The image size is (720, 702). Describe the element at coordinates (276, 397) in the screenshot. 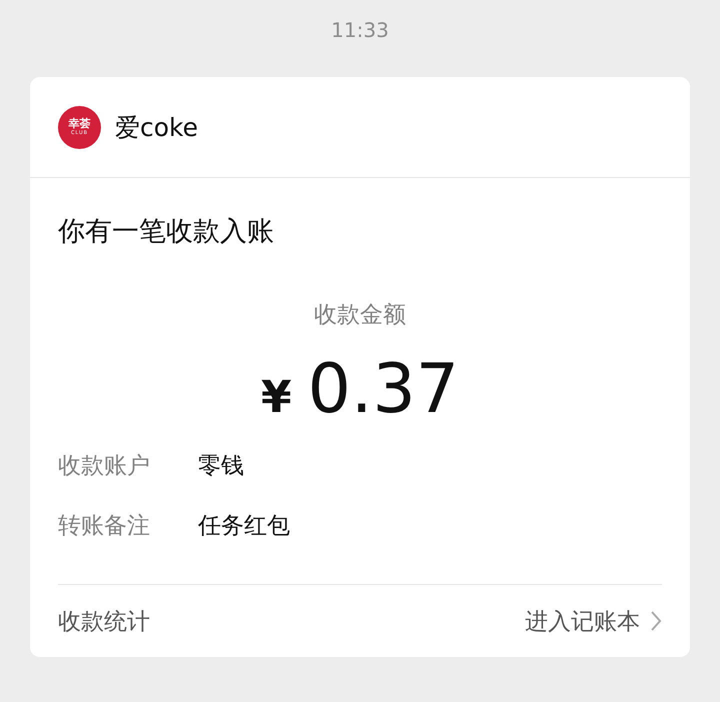

I see `currency-symbol: ¥` at that location.